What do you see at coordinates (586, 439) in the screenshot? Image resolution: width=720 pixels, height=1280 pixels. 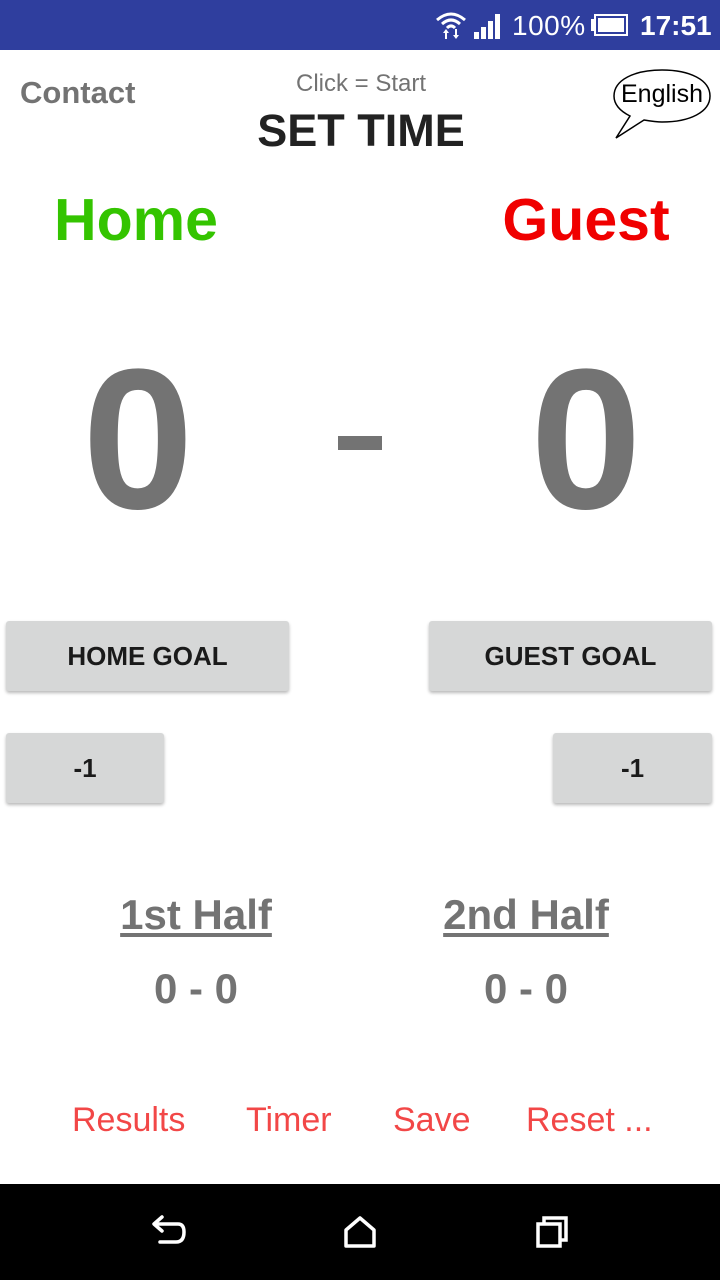 I see `guest-score: 0` at bounding box center [586, 439].